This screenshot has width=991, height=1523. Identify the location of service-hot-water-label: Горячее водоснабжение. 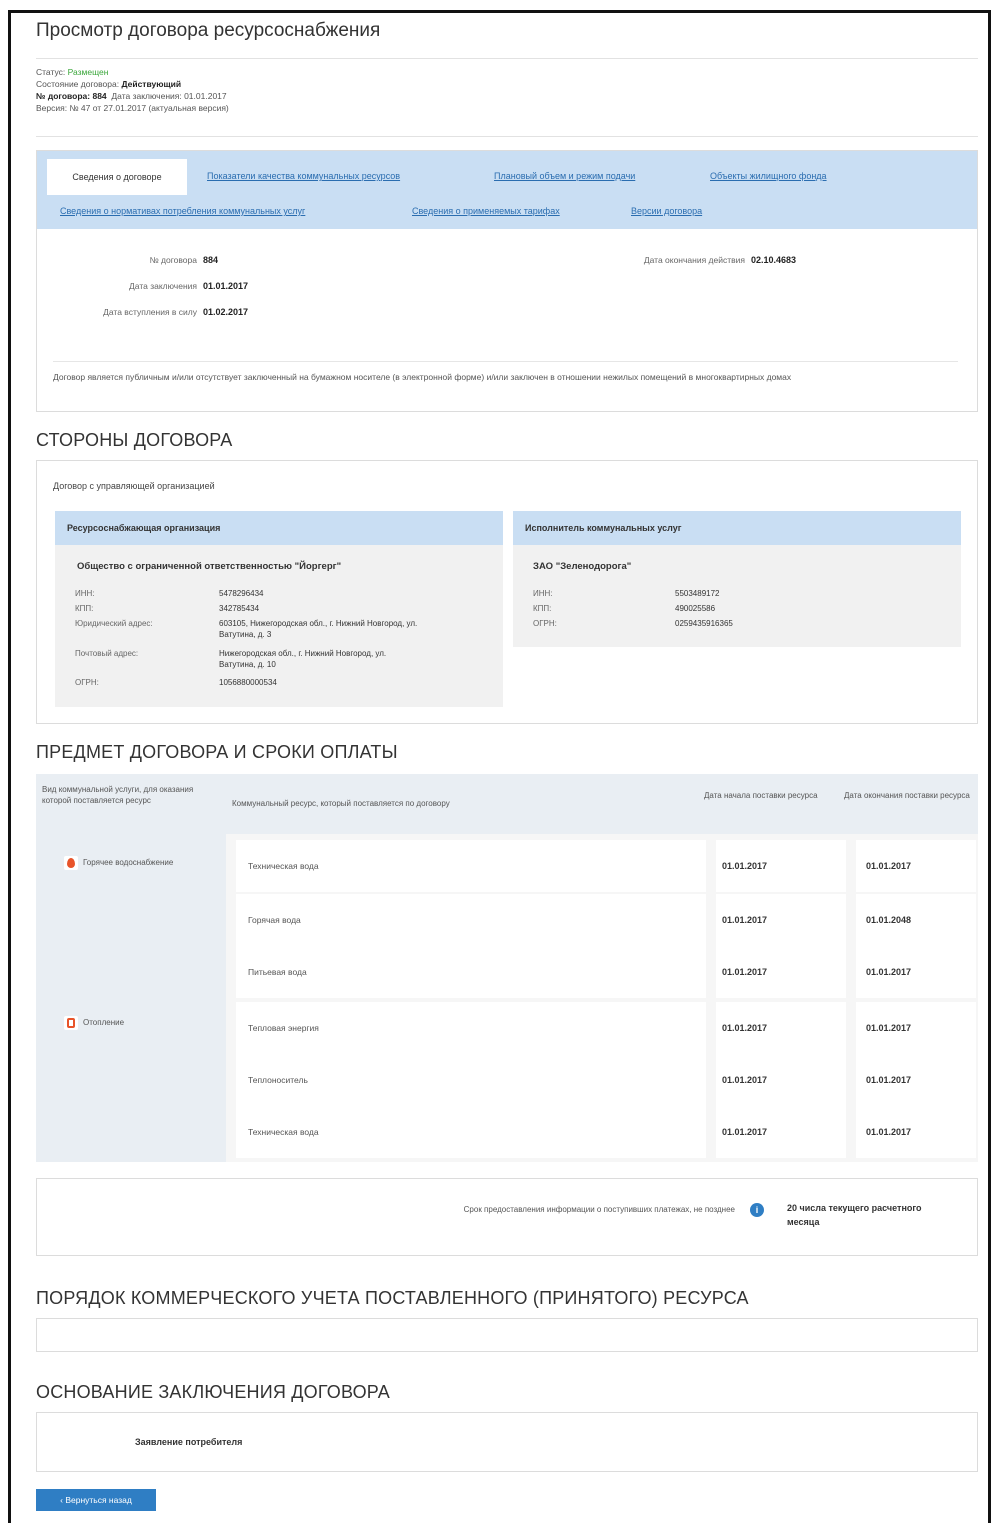
(128, 863).